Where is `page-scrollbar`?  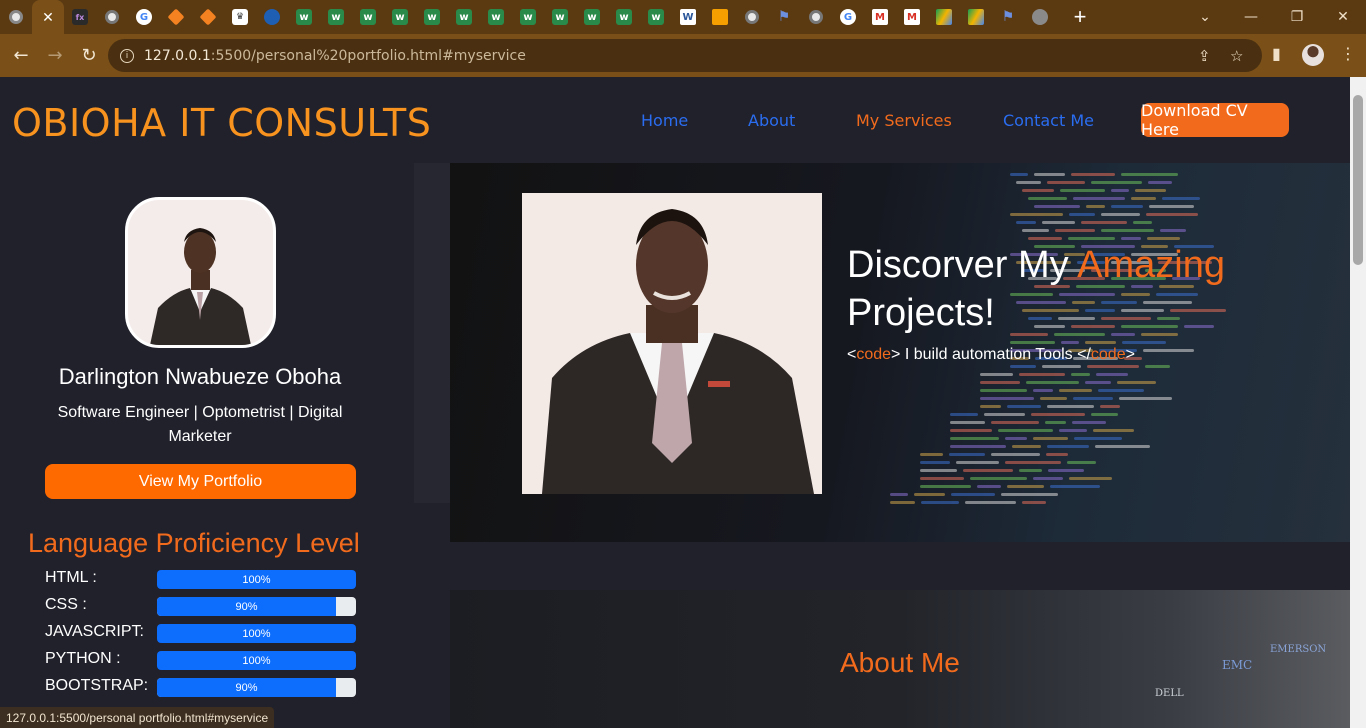
page-scrollbar is located at coordinates (1358, 402).